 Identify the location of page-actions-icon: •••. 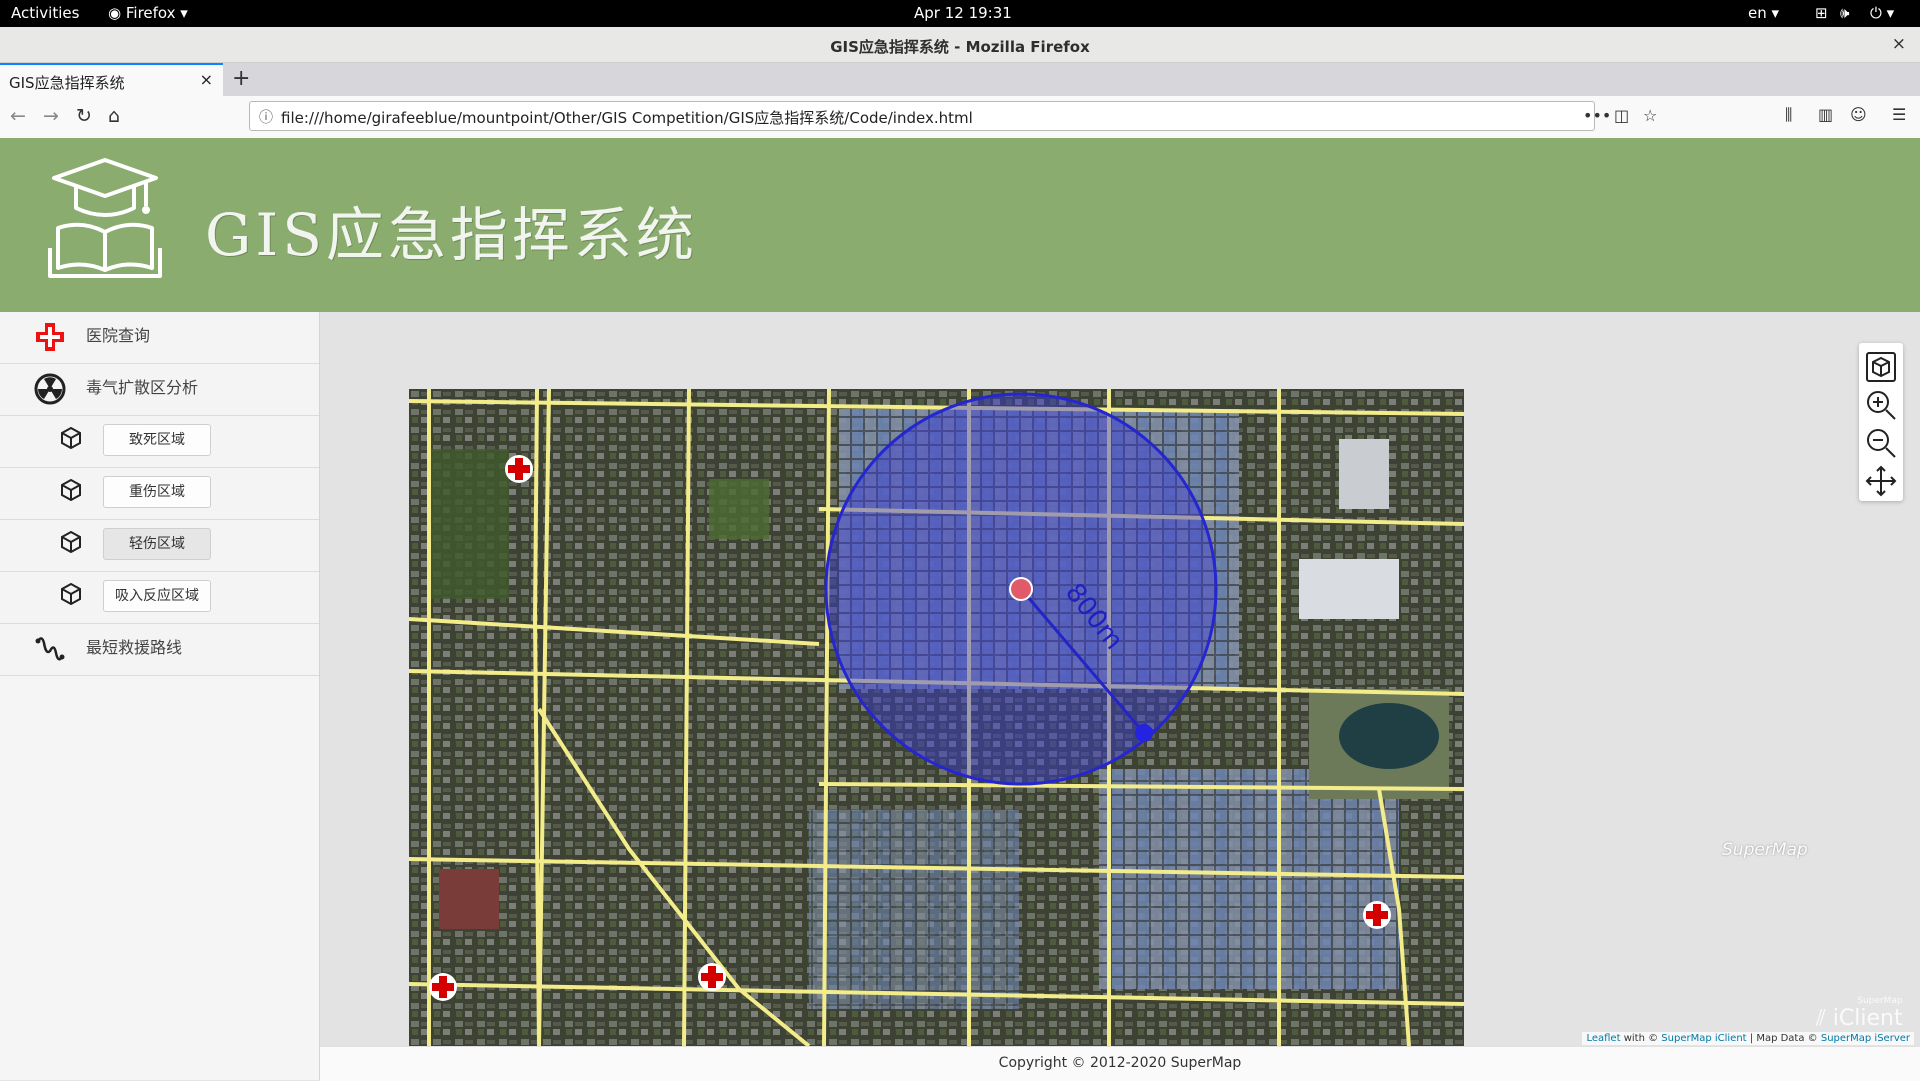
(1597, 115).